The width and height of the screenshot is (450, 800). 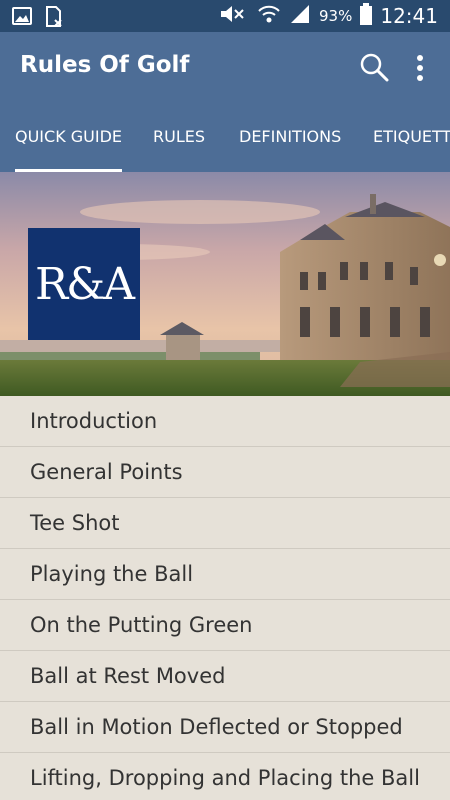 What do you see at coordinates (69, 138) in the screenshot?
I see `tab-quick-guide: QUICK GUIDE` at bounding box center [69, 138].